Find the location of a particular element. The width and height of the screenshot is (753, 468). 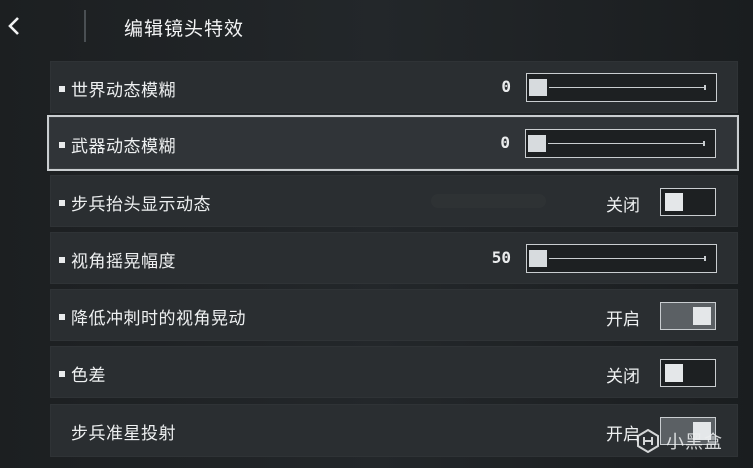

setting-row-infantry-crosshair-projection: 步兵准星投射 开启 is located at coordinates (394, 430).